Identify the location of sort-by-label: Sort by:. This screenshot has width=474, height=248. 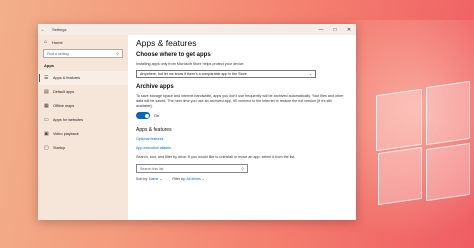
(142, 179).